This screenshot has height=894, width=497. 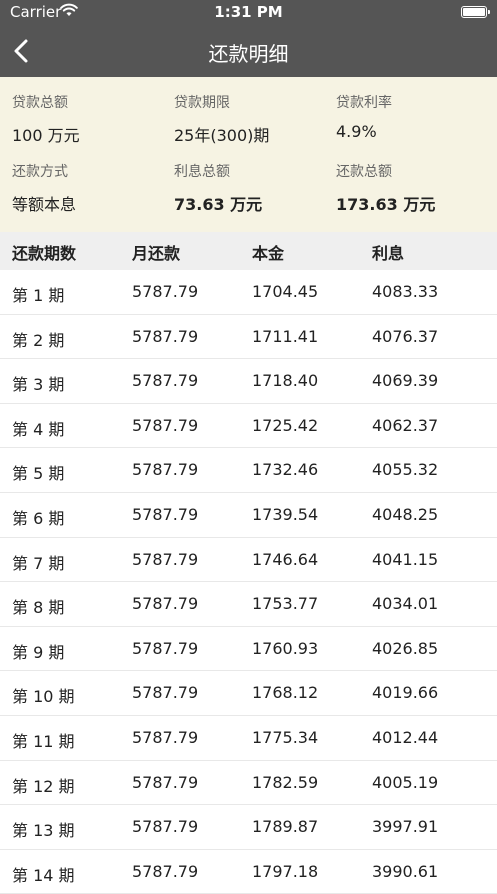 I want to click on cell-principal: 1725.42, so click(x=285, y=425).